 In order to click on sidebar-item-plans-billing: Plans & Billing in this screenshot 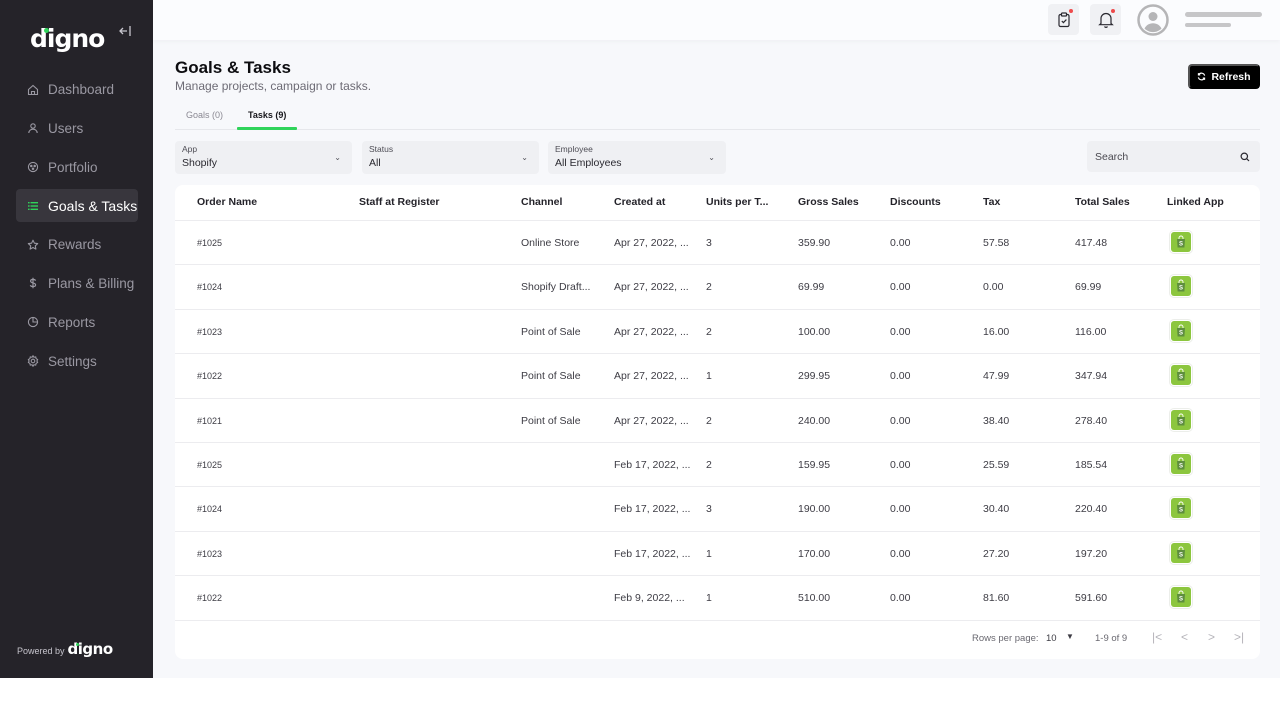, I will do `click(77, 283)`.